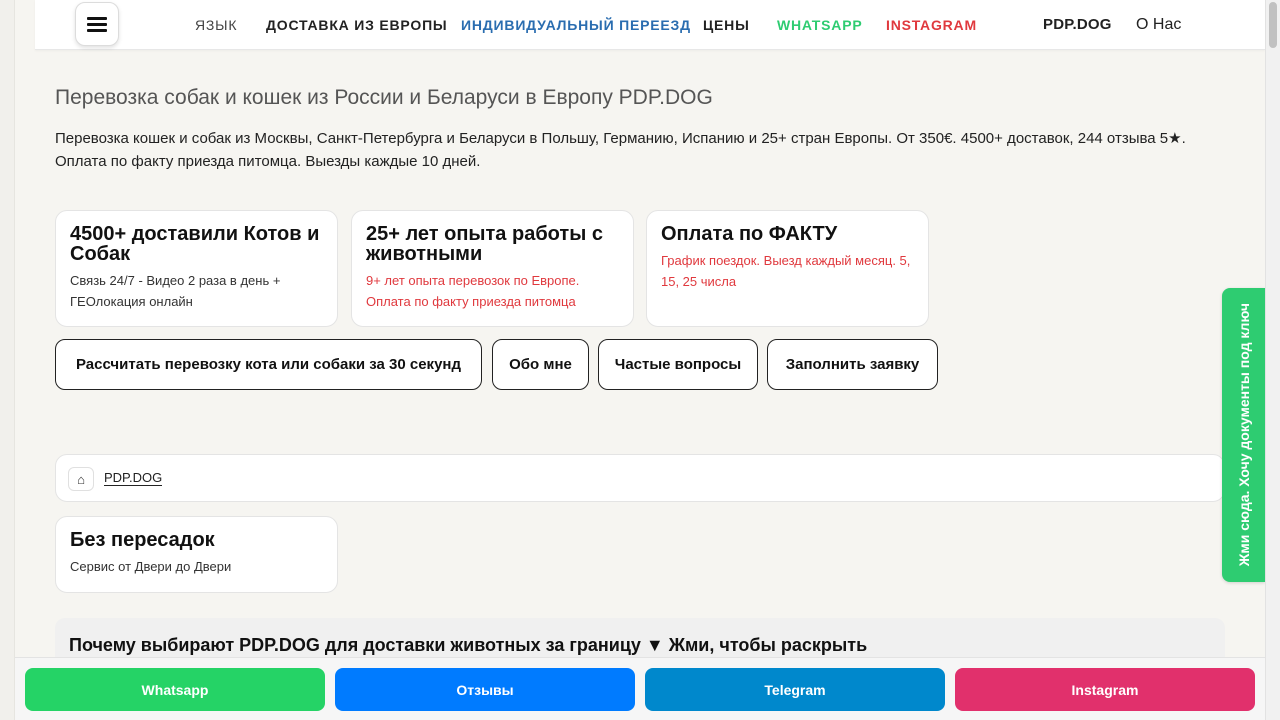 Image resolution: width=1280 pixels, height=720 pixels. Describe the element at coordinates (1077, 24) in the screenshot. I see `nav-brand-link: PDP.DOG` at that location.